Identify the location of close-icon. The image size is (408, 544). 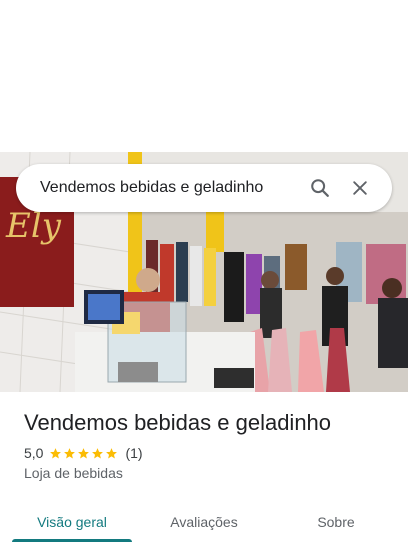
(360, 188).